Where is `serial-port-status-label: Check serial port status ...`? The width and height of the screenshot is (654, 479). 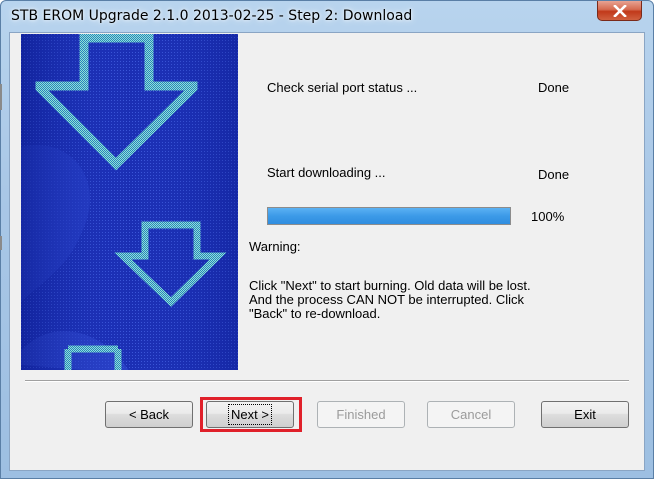
serial-port-status-label: Check serial port status ... is located at coordinates (342, 87).